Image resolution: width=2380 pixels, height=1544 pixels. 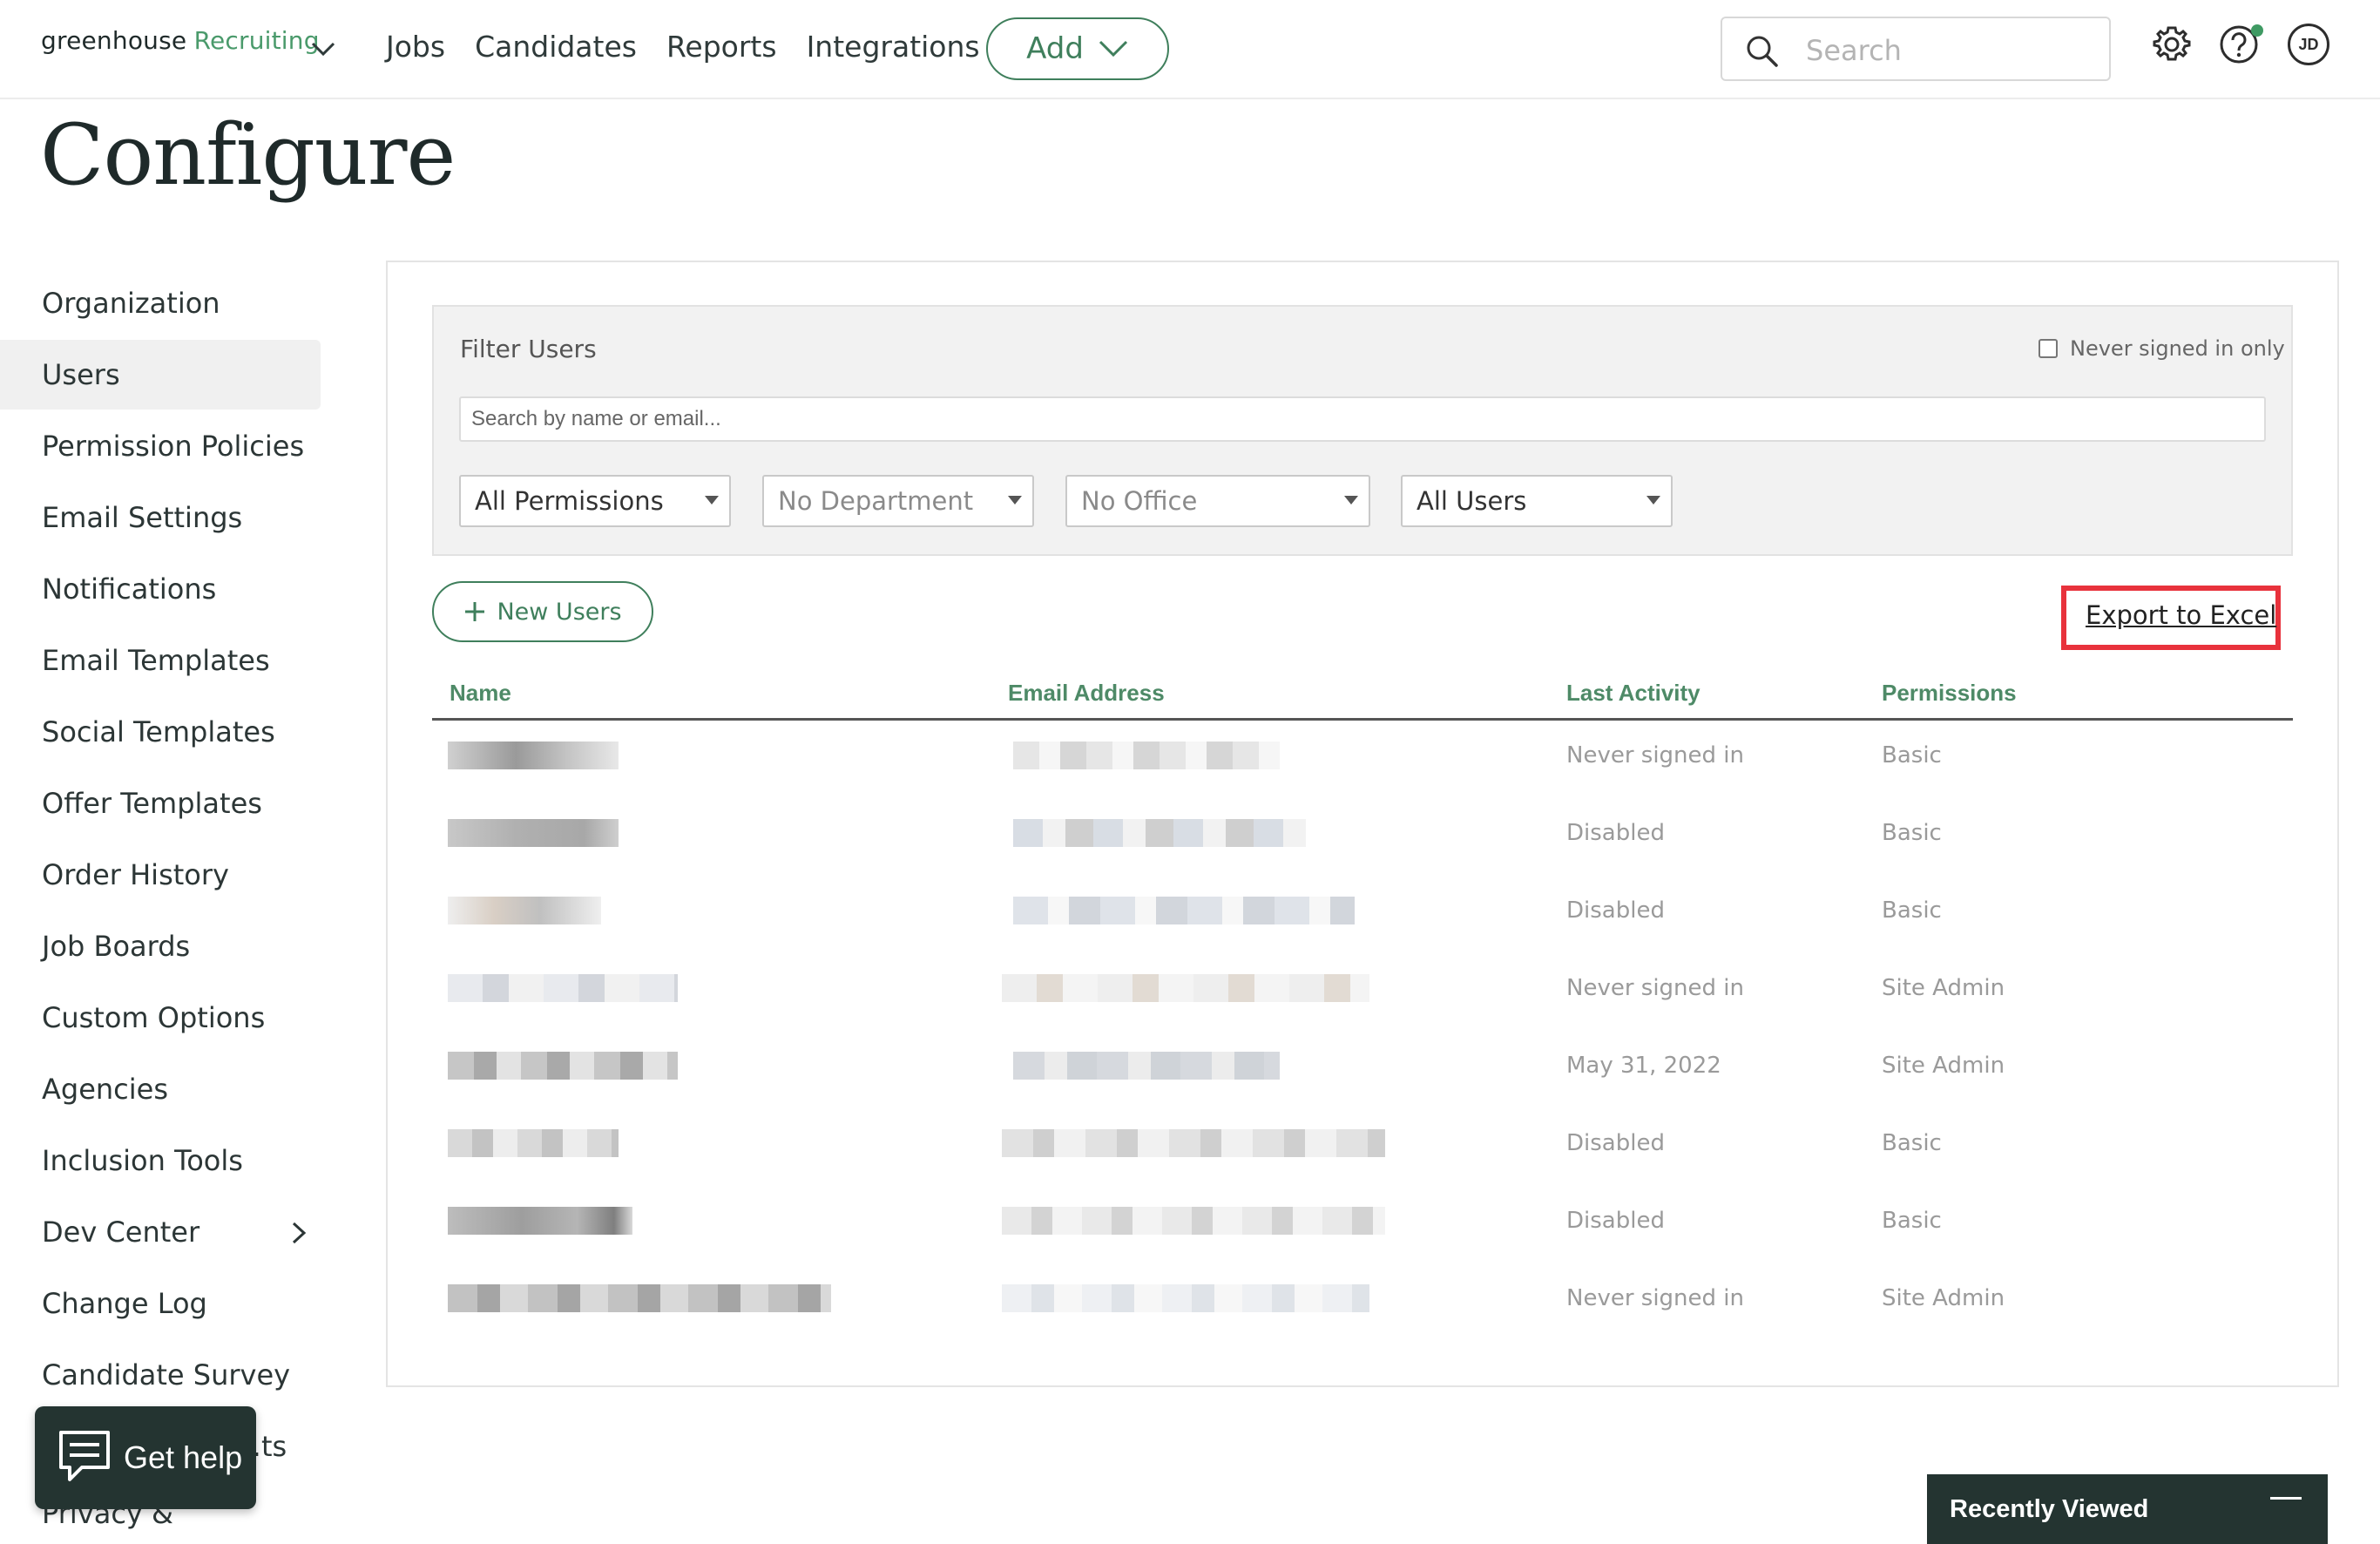 What do you see at coordinates (1217, 501) in the screenshot?
I see `office-select: No Office` at bounding box center [1217, 501].